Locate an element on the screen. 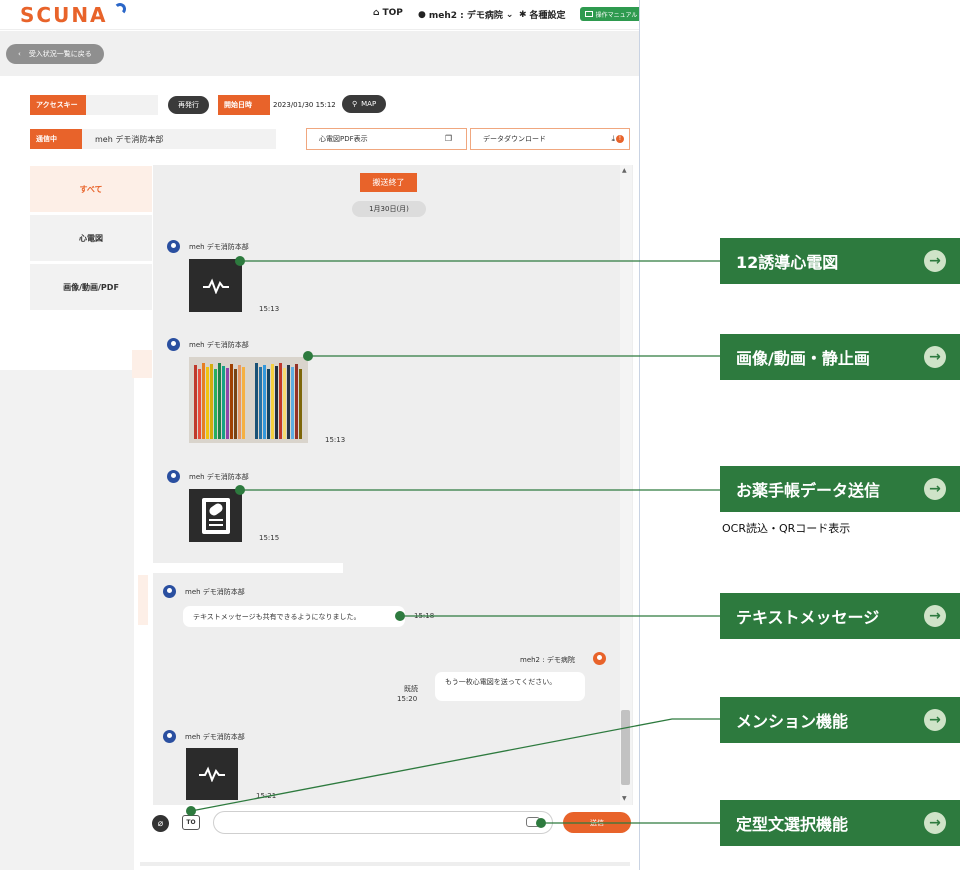 This screenshot has width=960, height=870. ecg-pdf-label: 心電図PDF表示 is located at coordinates (343, 139).